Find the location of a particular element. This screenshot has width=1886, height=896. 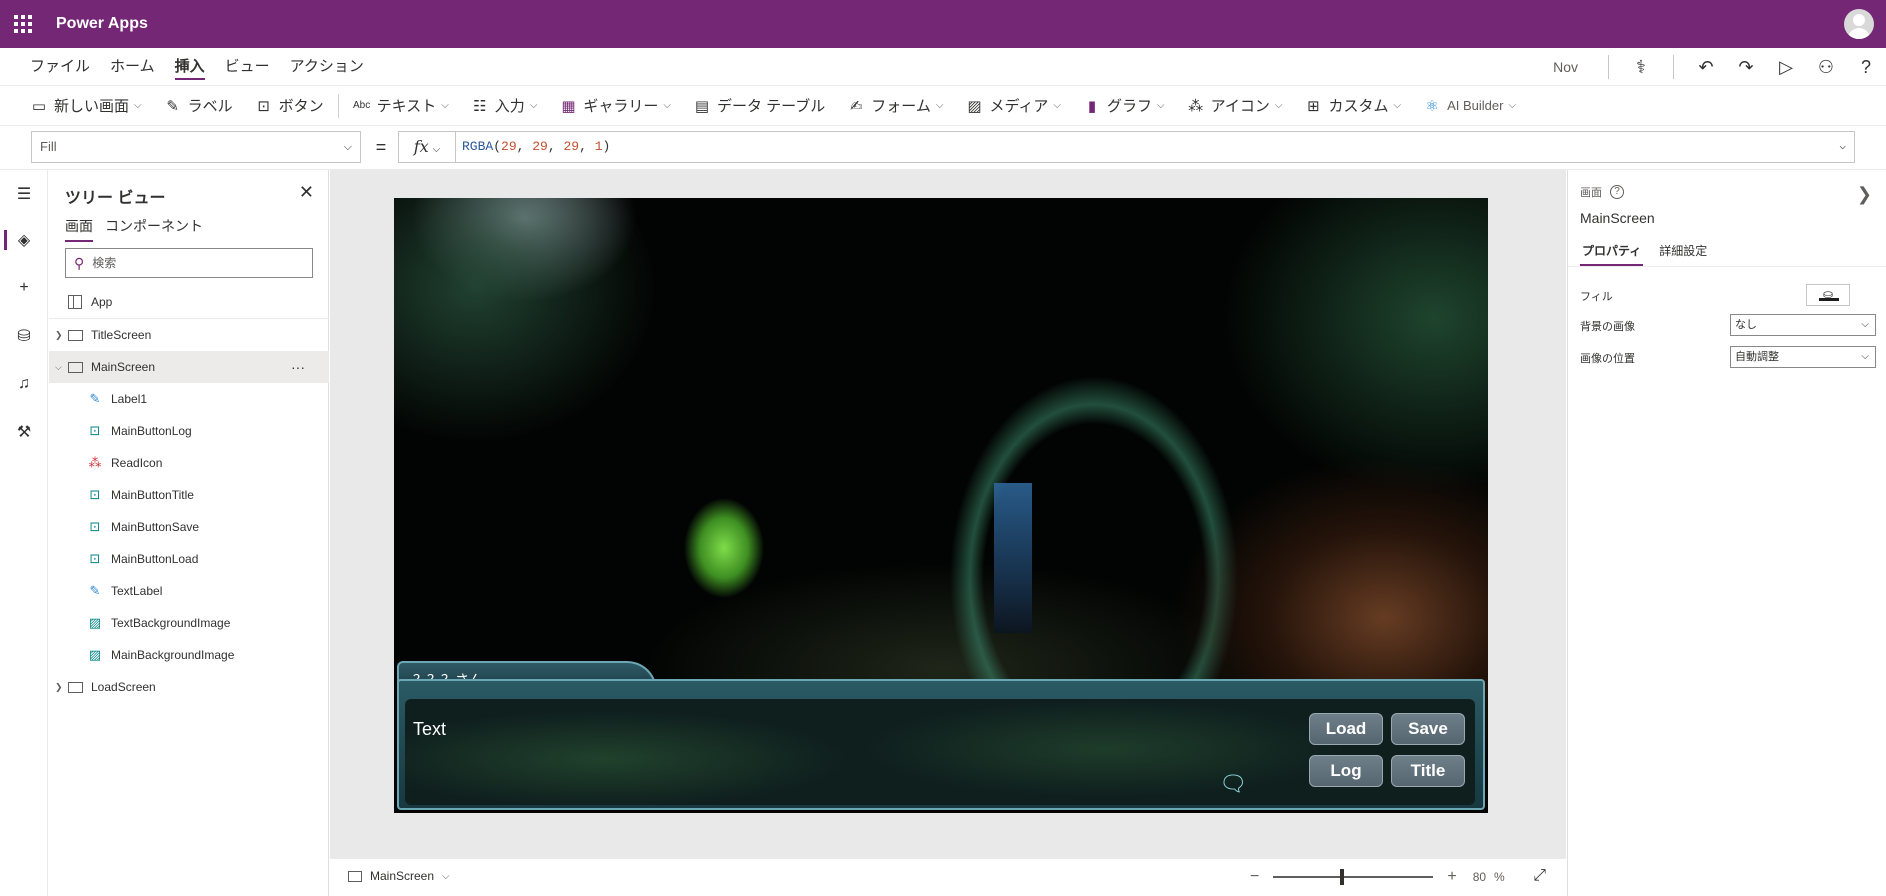

play-icon: ▷ is located at coordinates (1786, 67).